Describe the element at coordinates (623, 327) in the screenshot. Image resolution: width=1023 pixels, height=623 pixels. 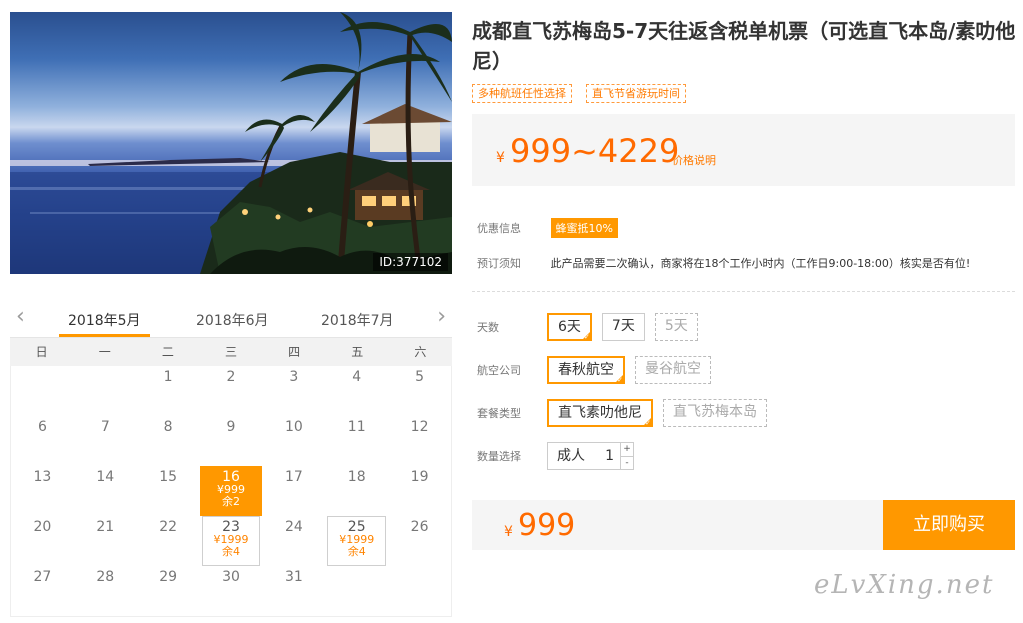
I see `option-7-days: 7天` at that location.